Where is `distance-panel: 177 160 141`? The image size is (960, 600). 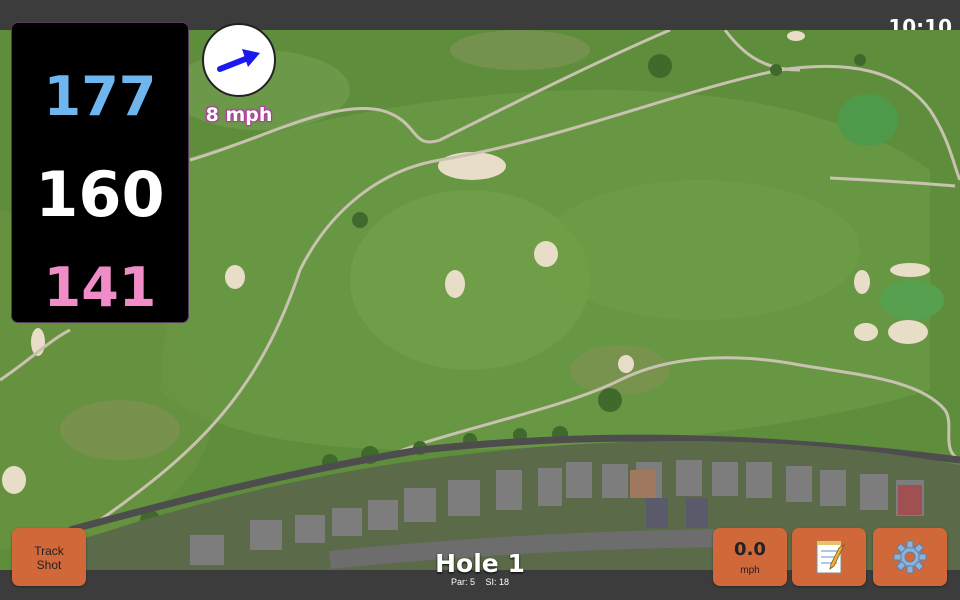
distance-panel: 177 160 141 is located at coordinates (100, 172).